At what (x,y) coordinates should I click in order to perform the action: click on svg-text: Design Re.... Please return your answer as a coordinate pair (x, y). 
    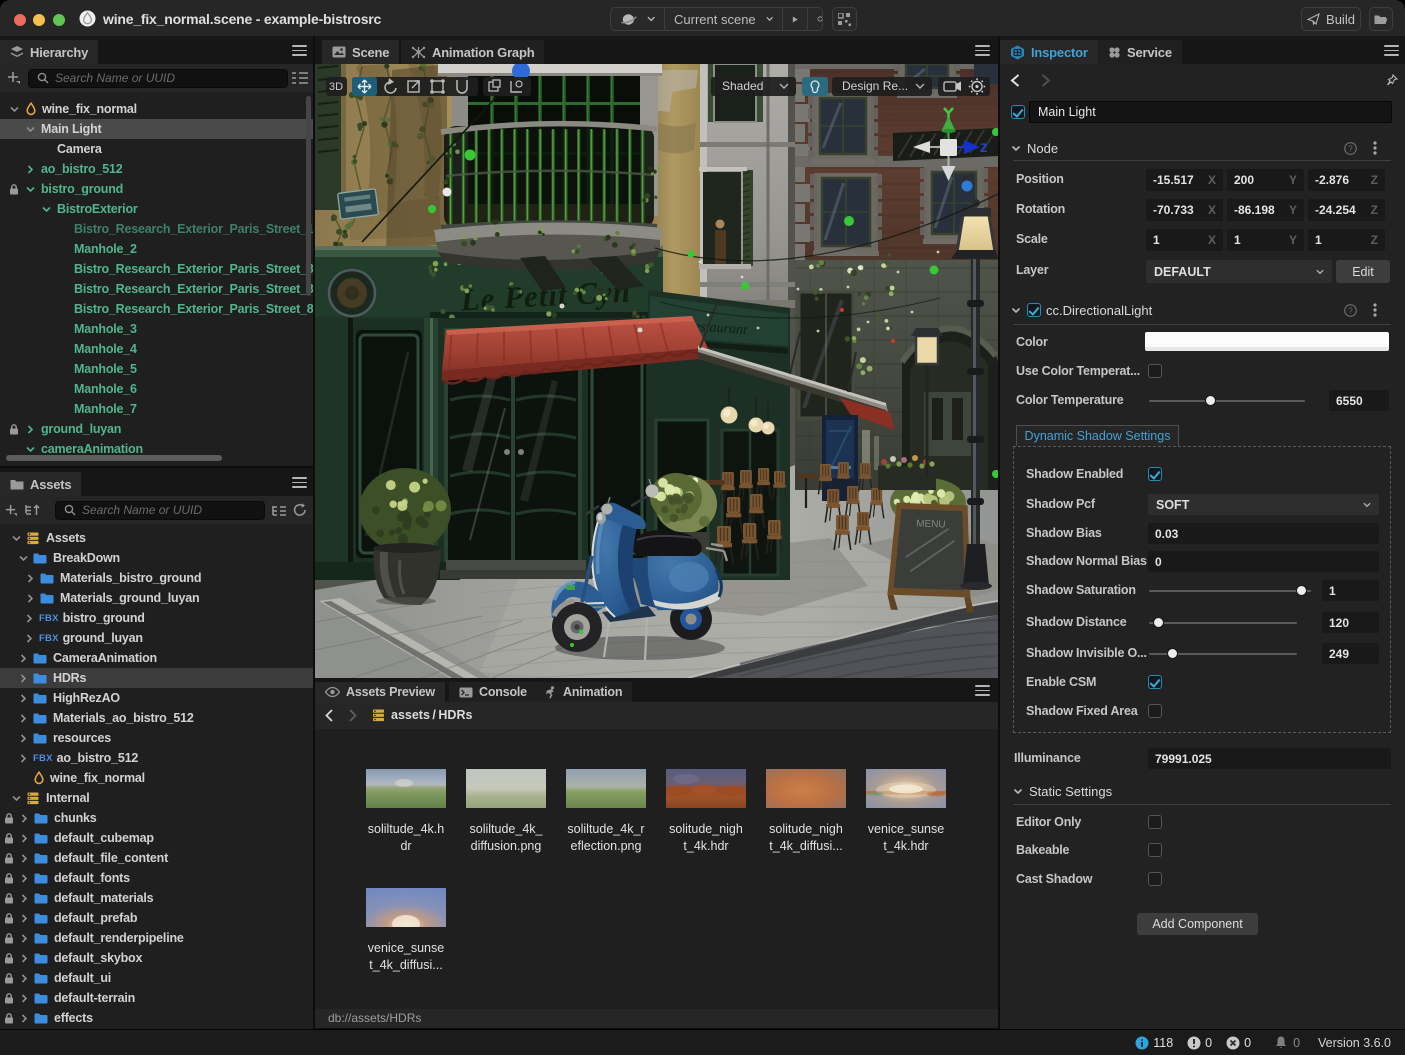
    Looking at the image, I should click on (875, 86).